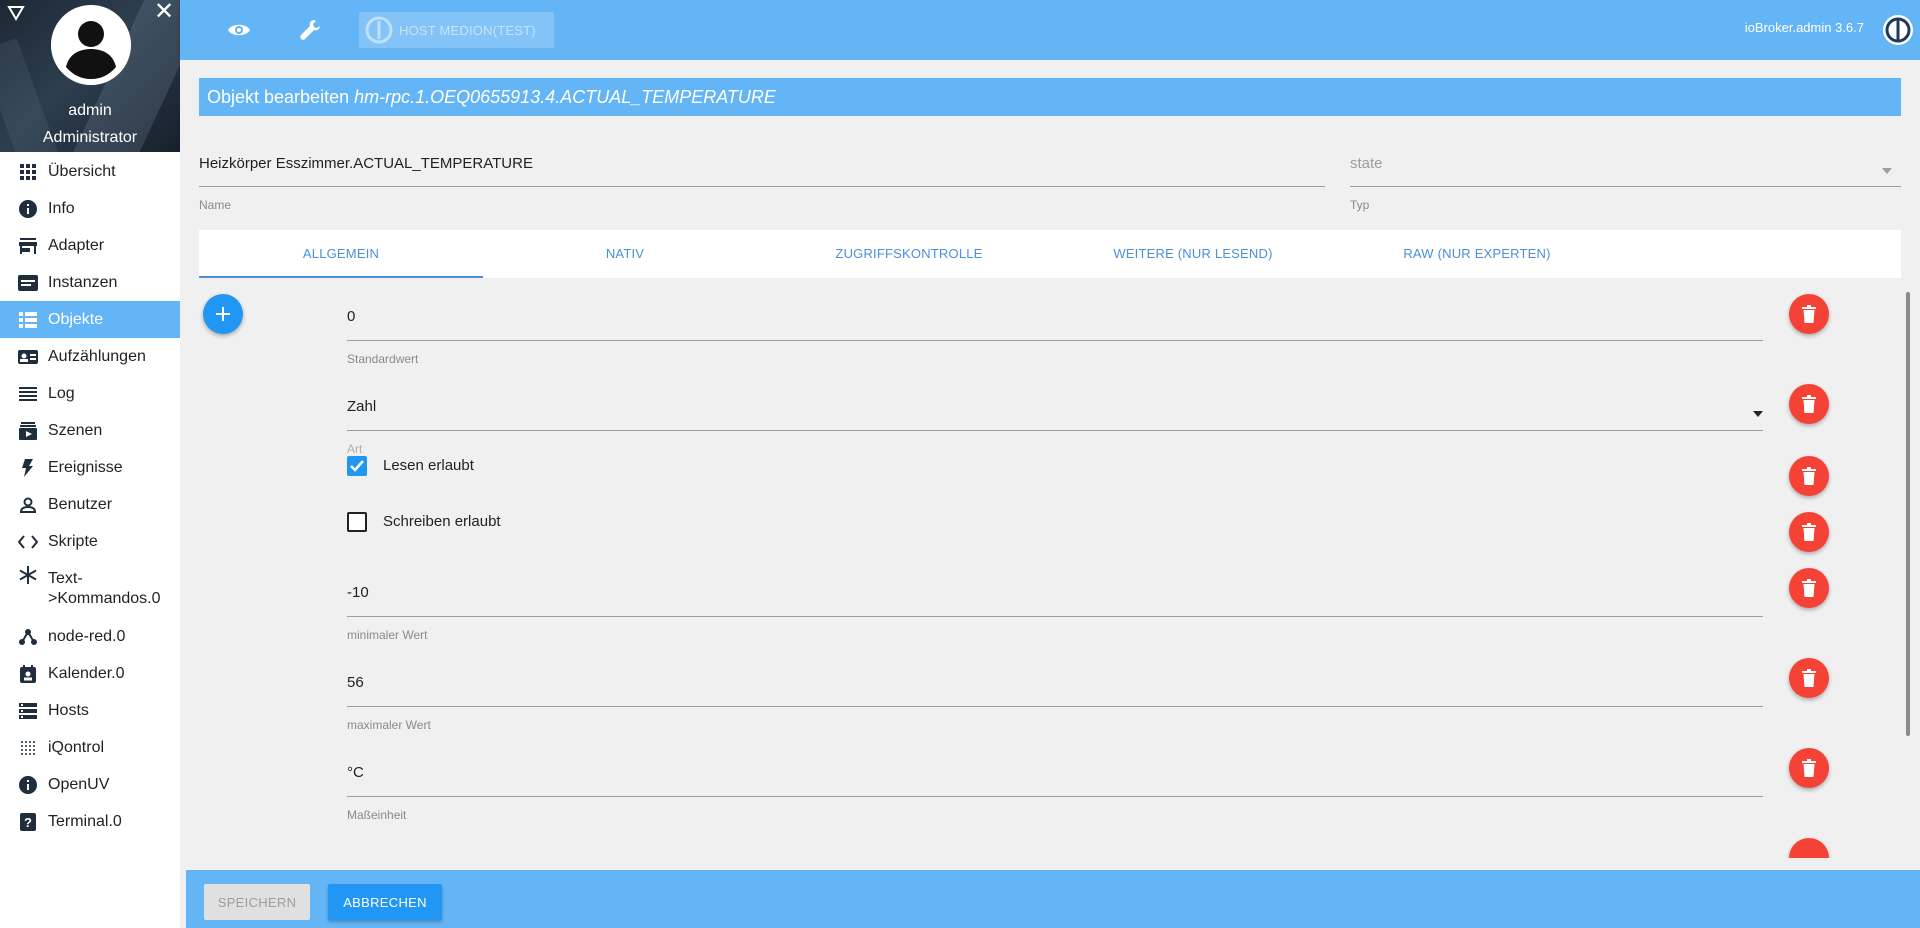  I want to click on sidebar-item-aufzaehlungen: Aufzählungen, so click(90, 356).